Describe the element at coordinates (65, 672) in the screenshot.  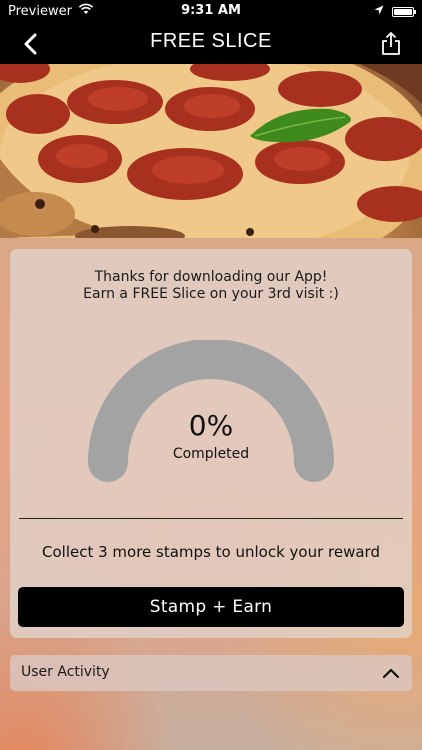
I see `user-activity-label: User Activity` at that location.